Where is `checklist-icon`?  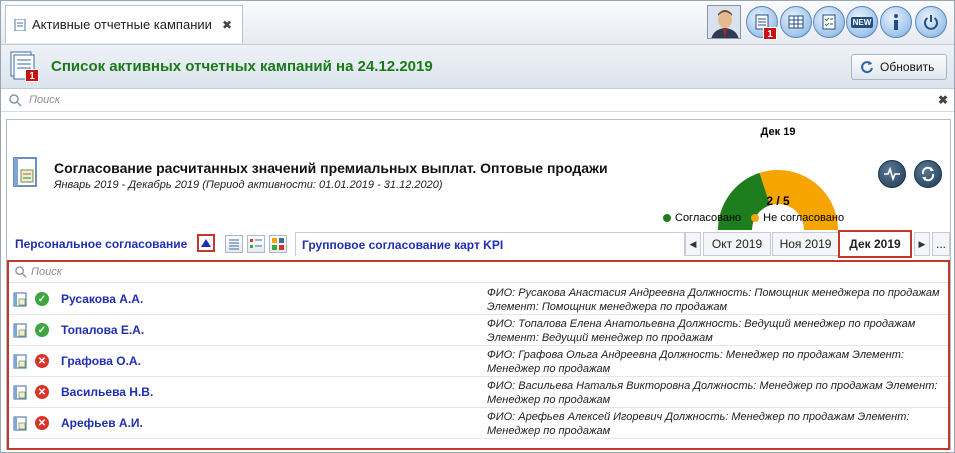
checklist-icon is located at coordinates (829, 22).